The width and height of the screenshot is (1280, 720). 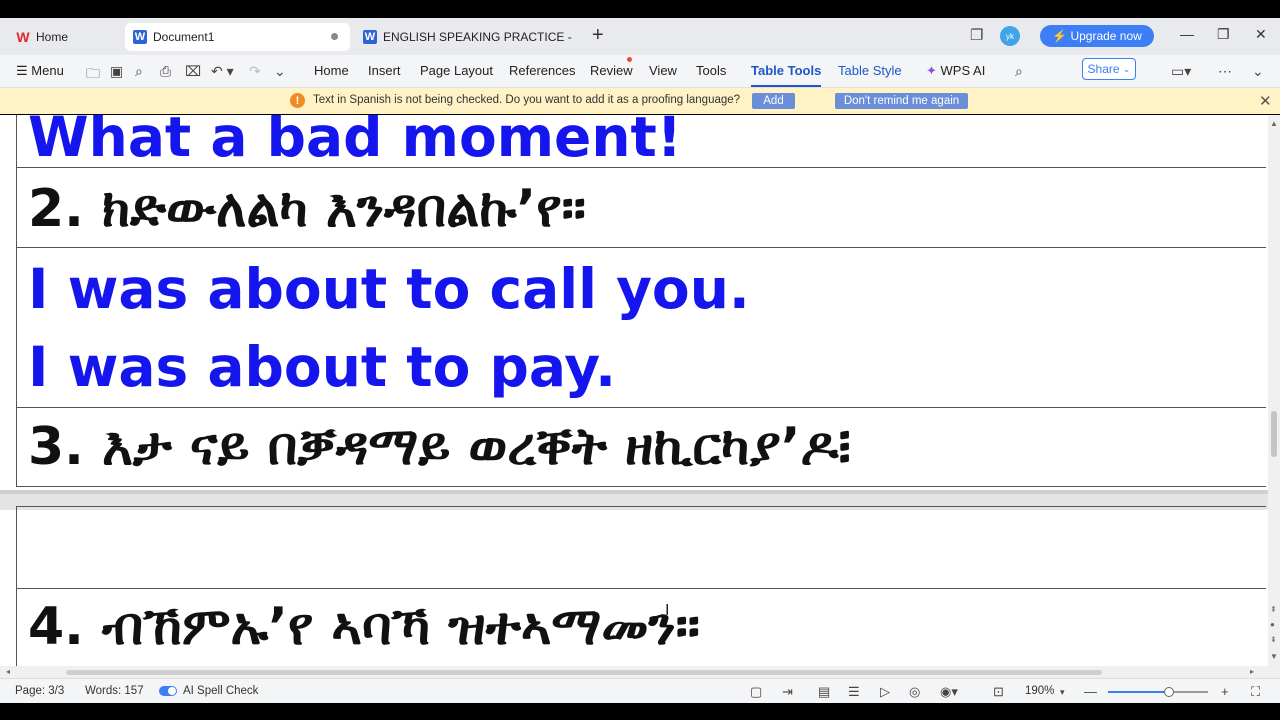 I want to click on window-layout-icon: ❐, so click(x=976, y=35).